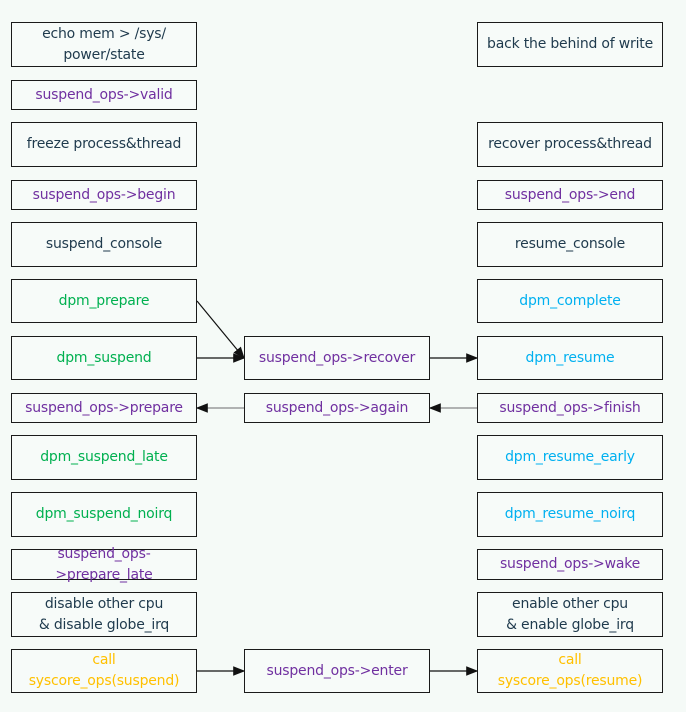 The width and height of the screenshot is (686, 712). Describe the element at coordinates (570, 671) in the screenshot. I see `box-syscore-resume: call syscore_ops(resume)` at that location.